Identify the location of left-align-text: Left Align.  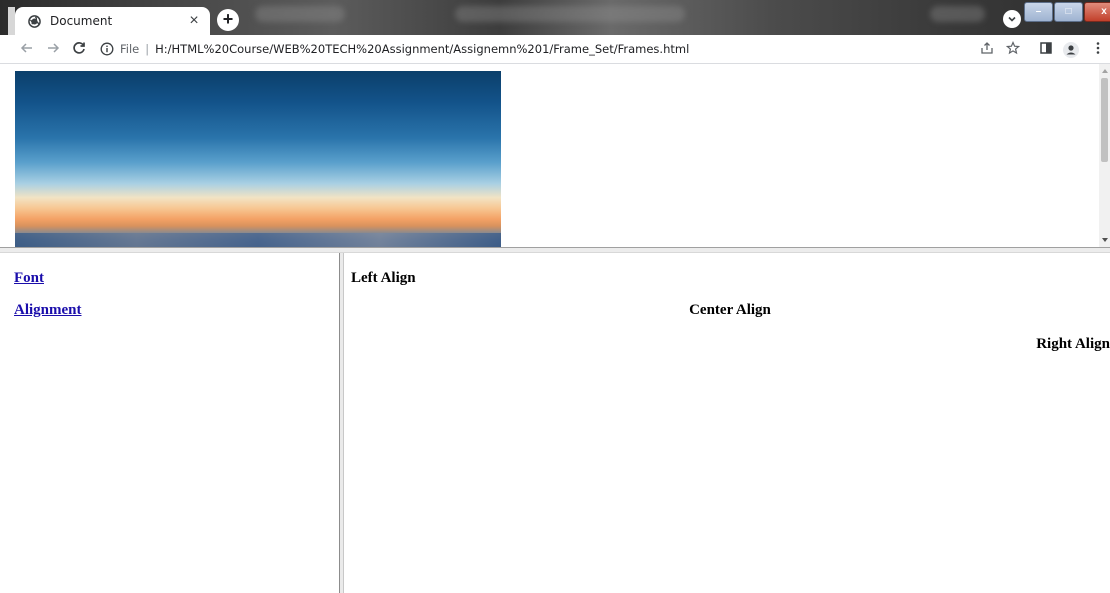
(383, 278).